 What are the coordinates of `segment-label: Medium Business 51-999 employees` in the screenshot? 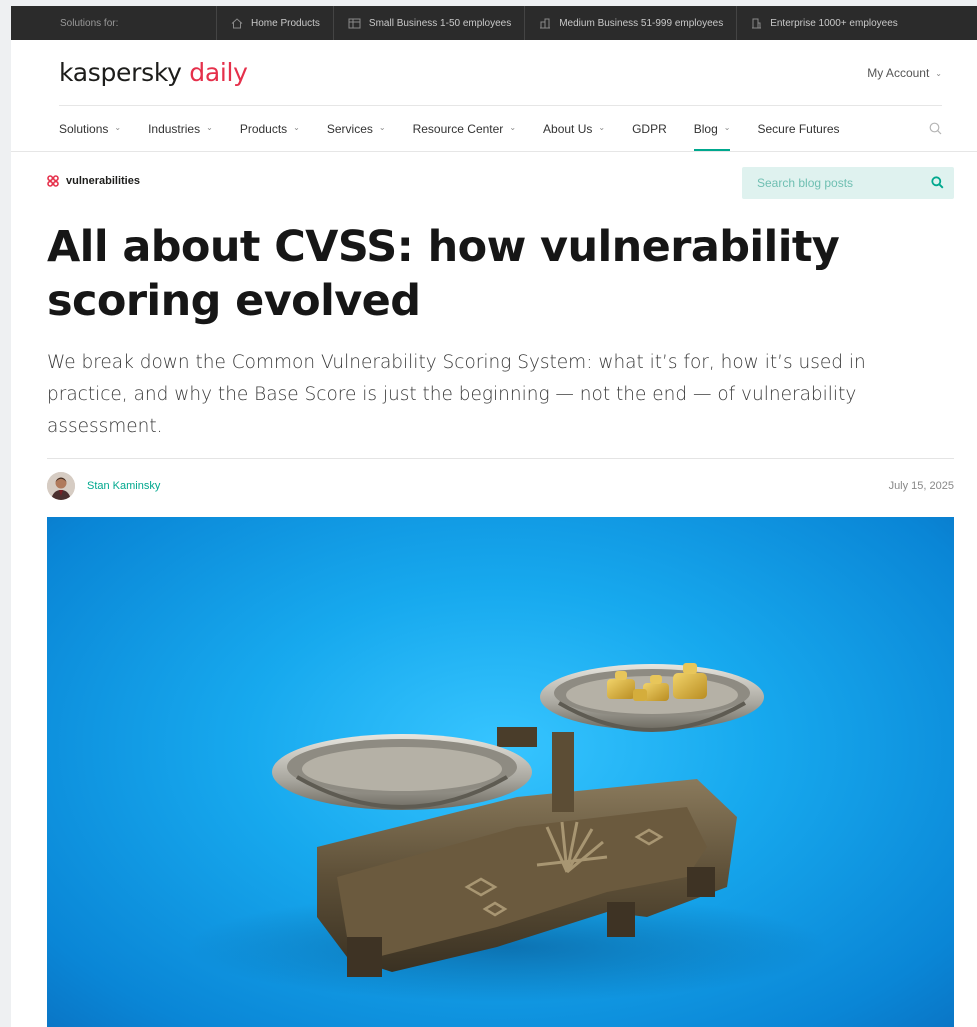 It's located at (641, 23).